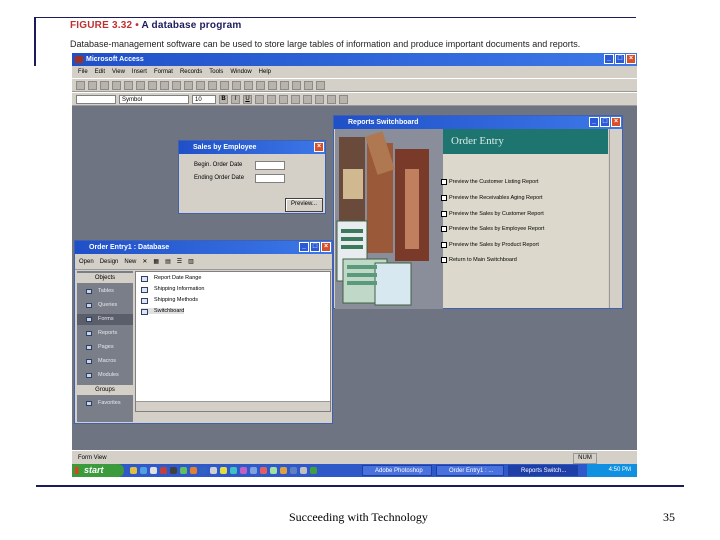 The height and width of the screenshot is (540, 720). What do you see at coordinates (236, 85) in the screenshot?
I see `apply-filter-icon` at bounding box center [236, 85].